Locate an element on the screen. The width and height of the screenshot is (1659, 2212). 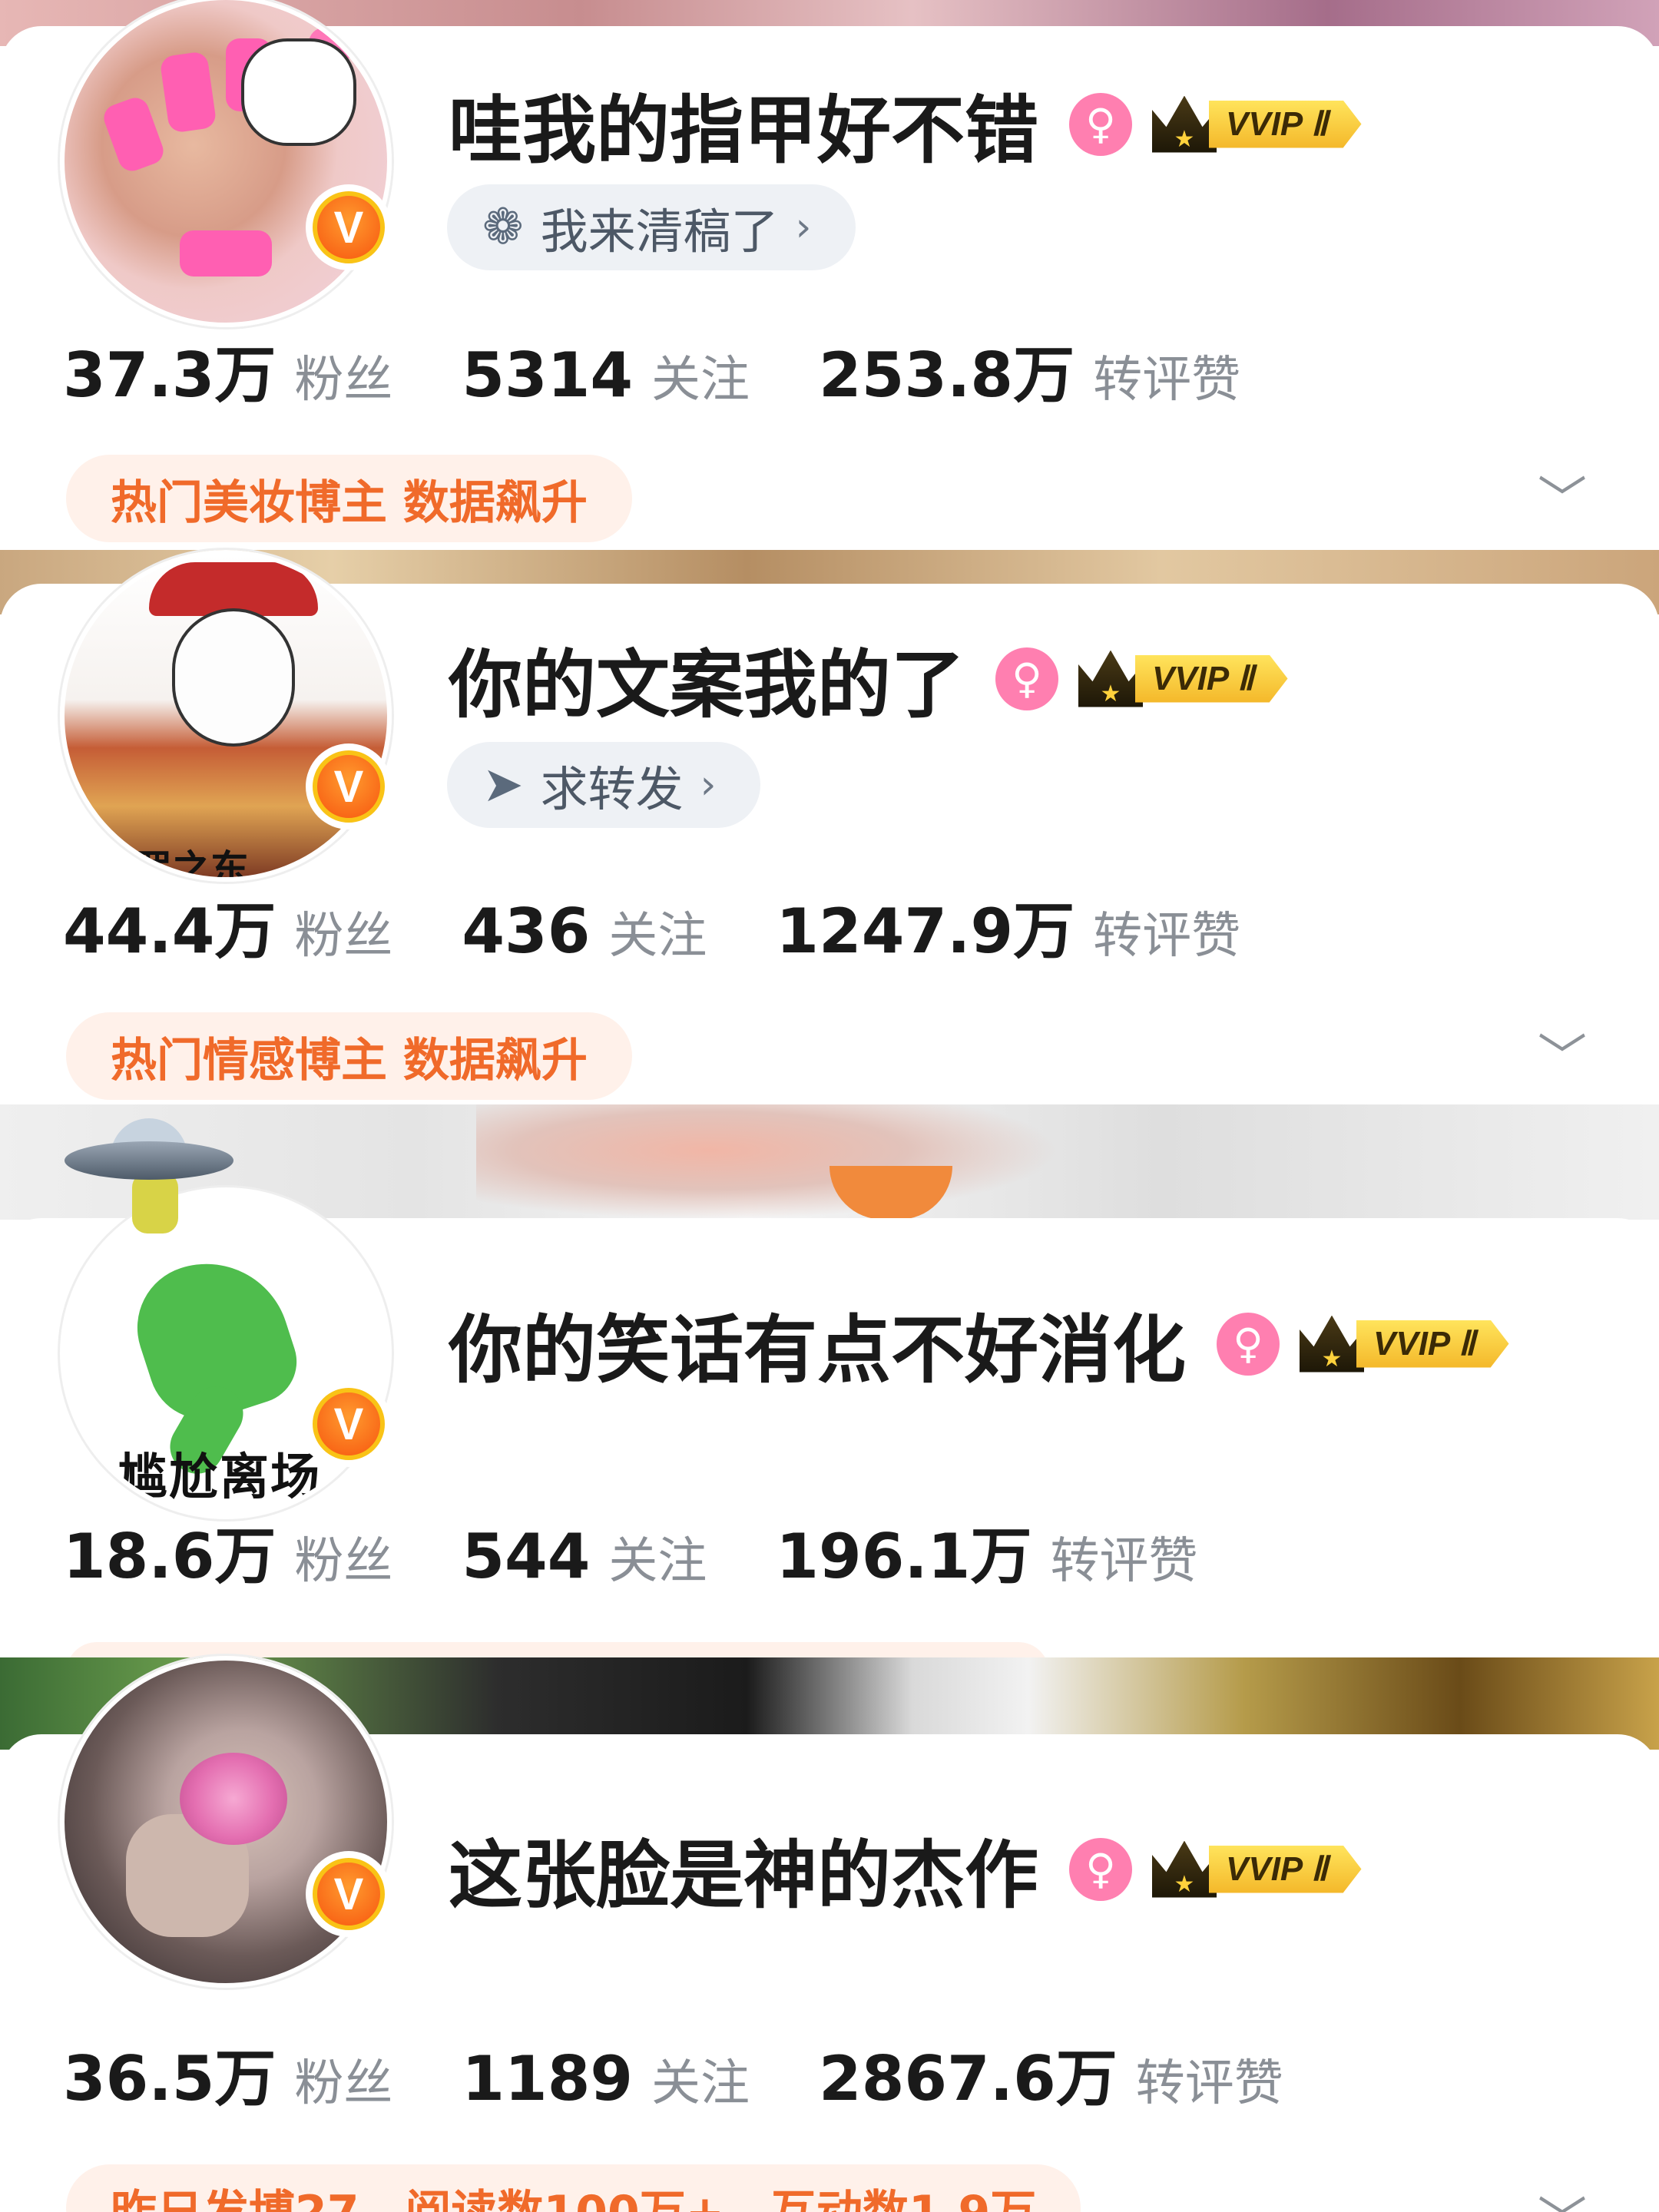
stats-row: 37.3万 粉丝 5314 关注 253.8万 转评赞 is located at coordinates (686, 371).